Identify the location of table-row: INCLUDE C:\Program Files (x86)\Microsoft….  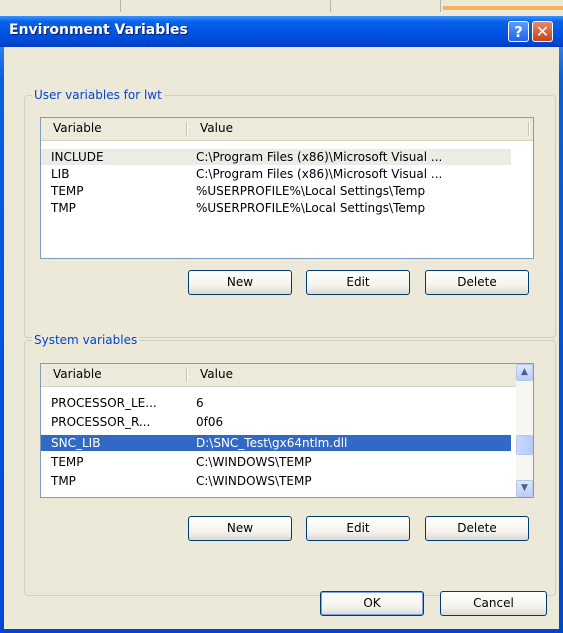
(276, 157).